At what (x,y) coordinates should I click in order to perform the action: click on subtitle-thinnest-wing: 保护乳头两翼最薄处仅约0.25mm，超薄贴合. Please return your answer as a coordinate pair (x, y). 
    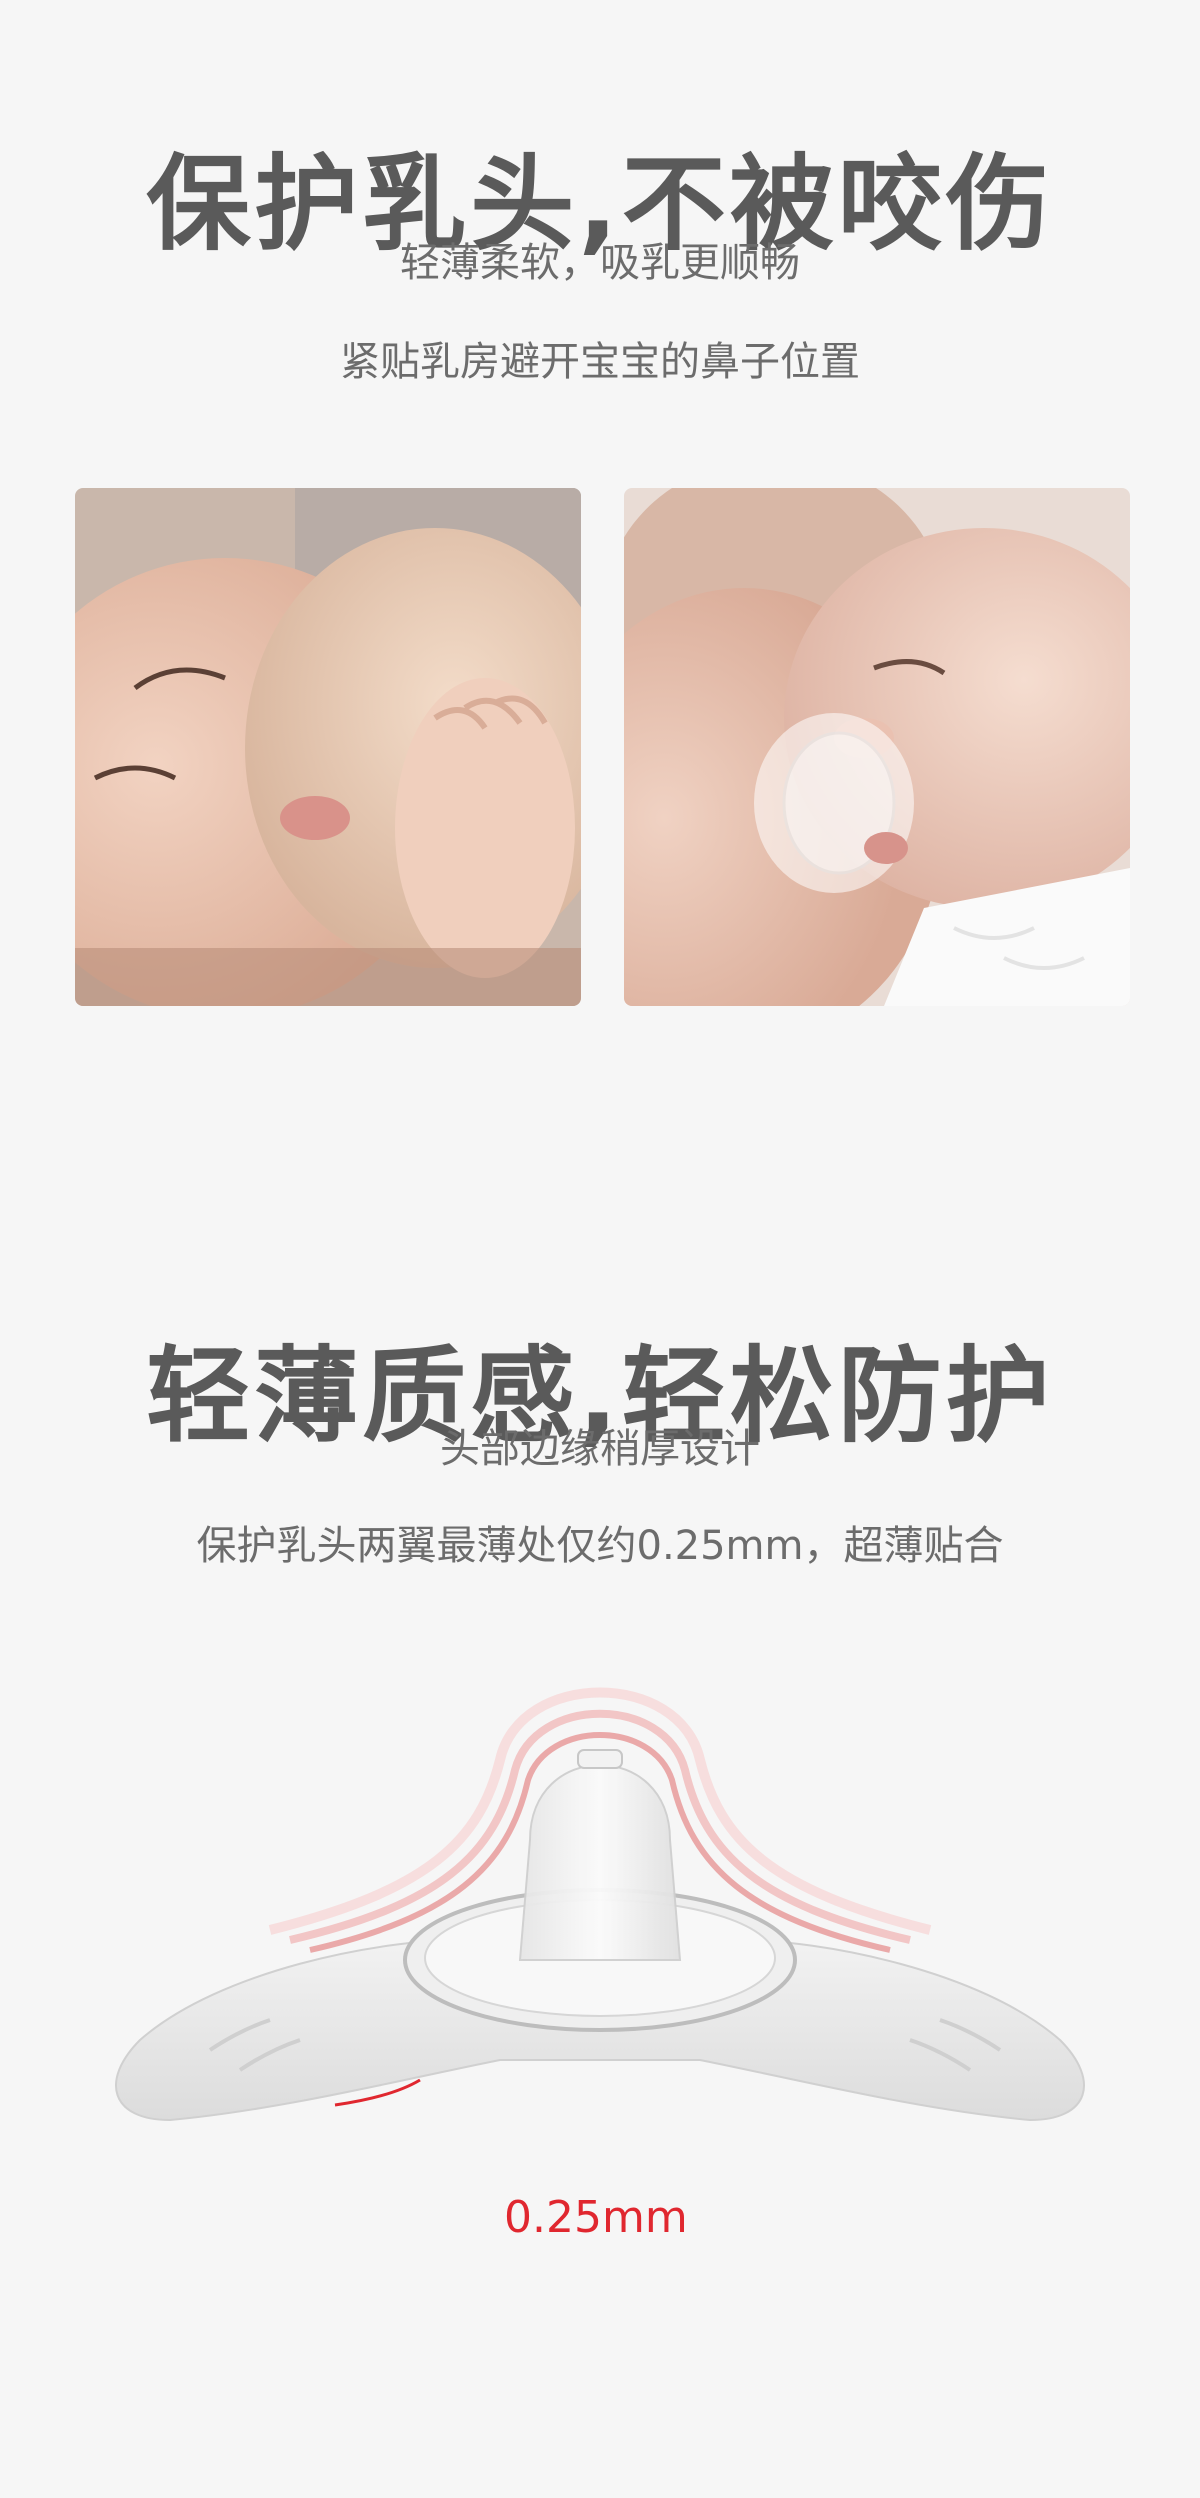
    Looking at the image, I should click on (600, 1546).